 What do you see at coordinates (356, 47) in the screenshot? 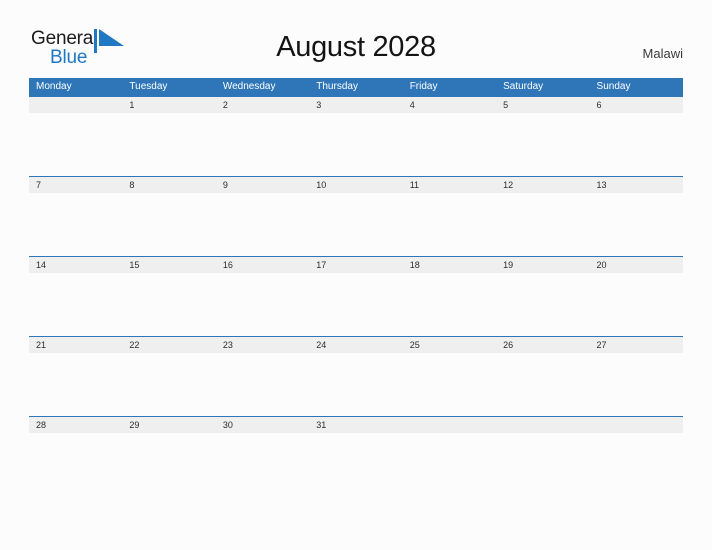
I see `page-title: August 2028` at bounding box center [356, 47].